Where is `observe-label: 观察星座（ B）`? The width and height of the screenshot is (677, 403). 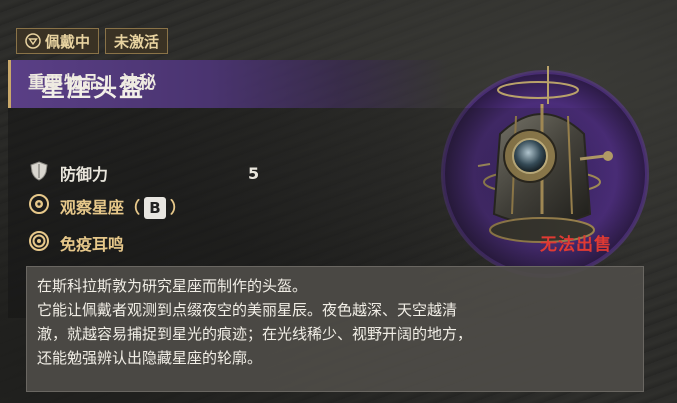
observe-label: 观察星座（ B） is located at coordinates (123, 206).